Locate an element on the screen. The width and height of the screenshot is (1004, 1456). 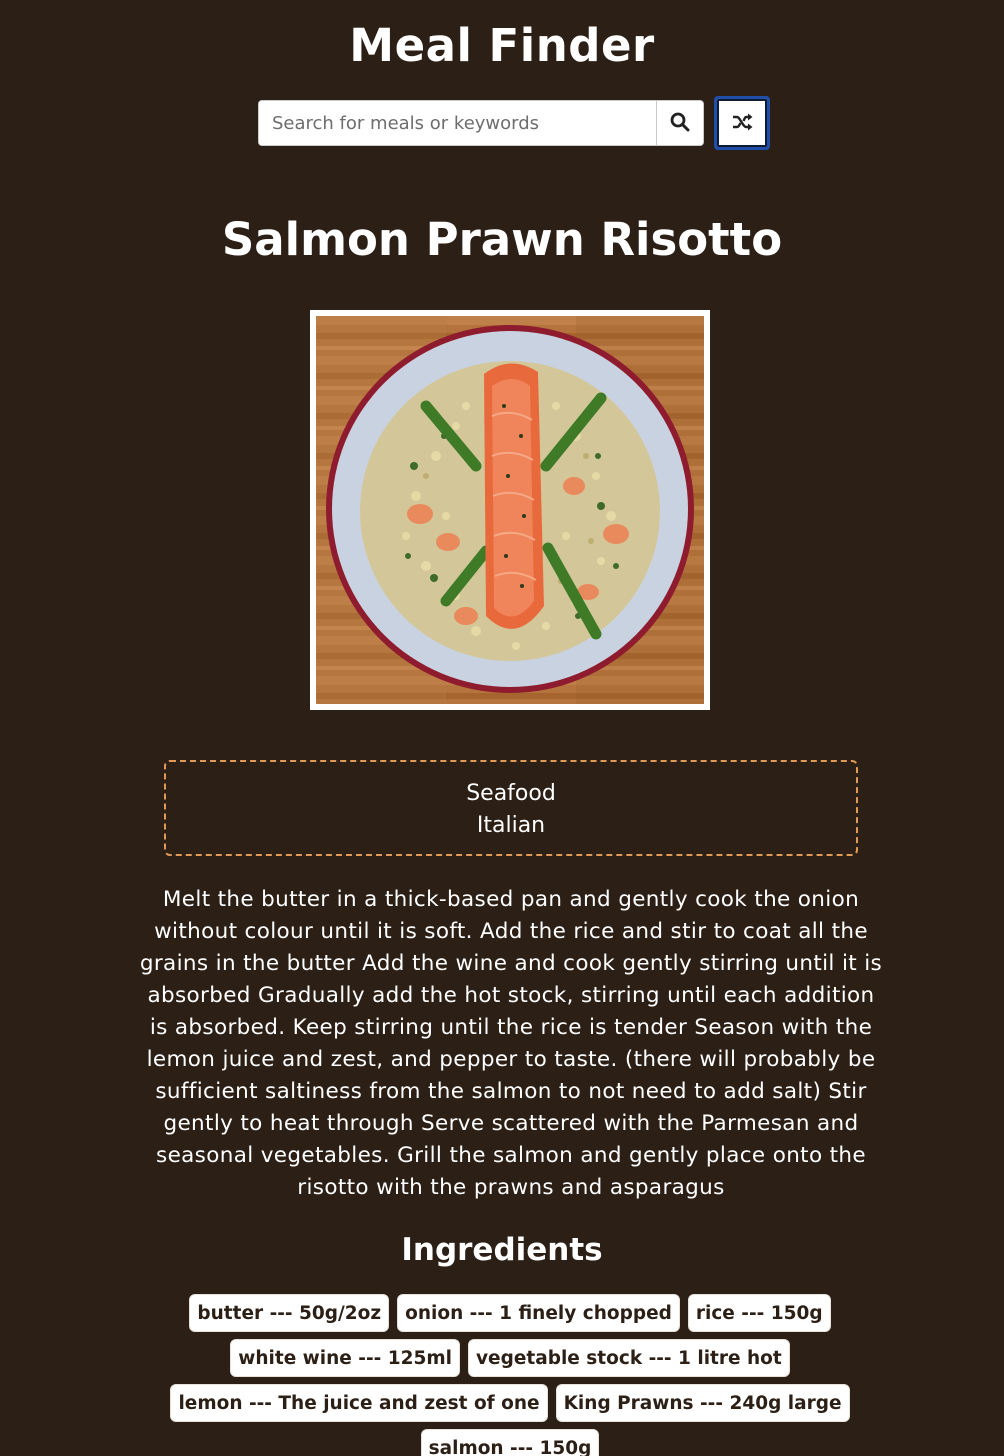
meal-area: Italian is located at coordinates (511, 825).